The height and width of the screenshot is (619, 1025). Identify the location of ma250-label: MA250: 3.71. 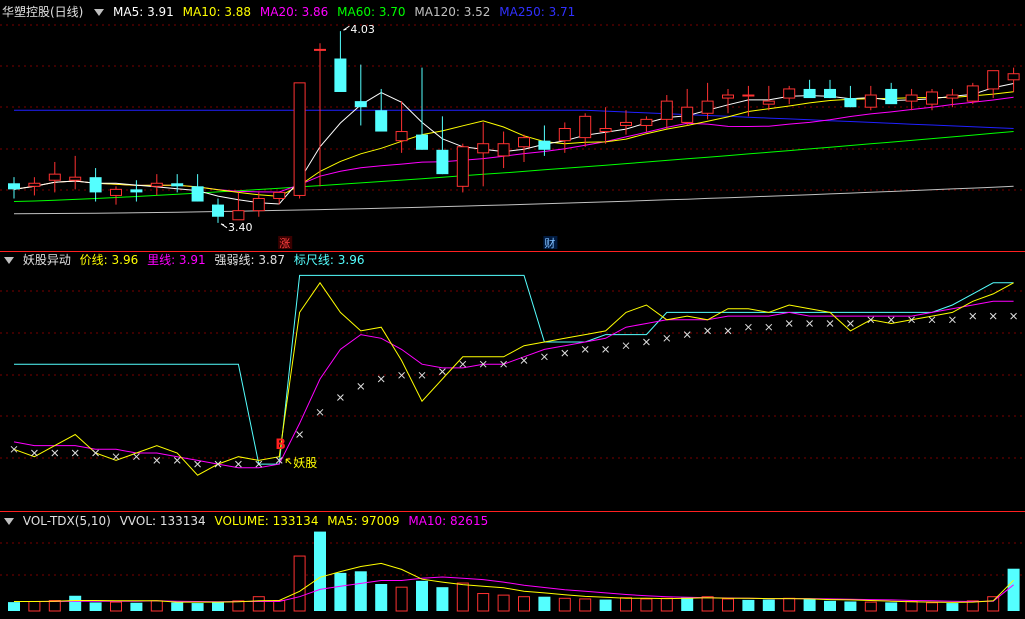
(537, 12).